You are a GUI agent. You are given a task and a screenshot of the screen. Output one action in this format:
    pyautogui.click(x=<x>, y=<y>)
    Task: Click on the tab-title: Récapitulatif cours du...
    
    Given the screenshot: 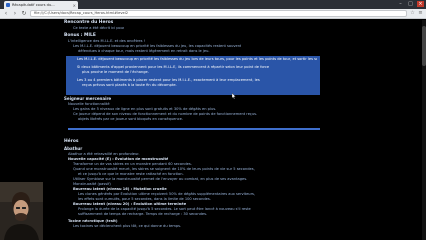 What is the action you would take?
    pyautogui.click(x=33, y=5)
    